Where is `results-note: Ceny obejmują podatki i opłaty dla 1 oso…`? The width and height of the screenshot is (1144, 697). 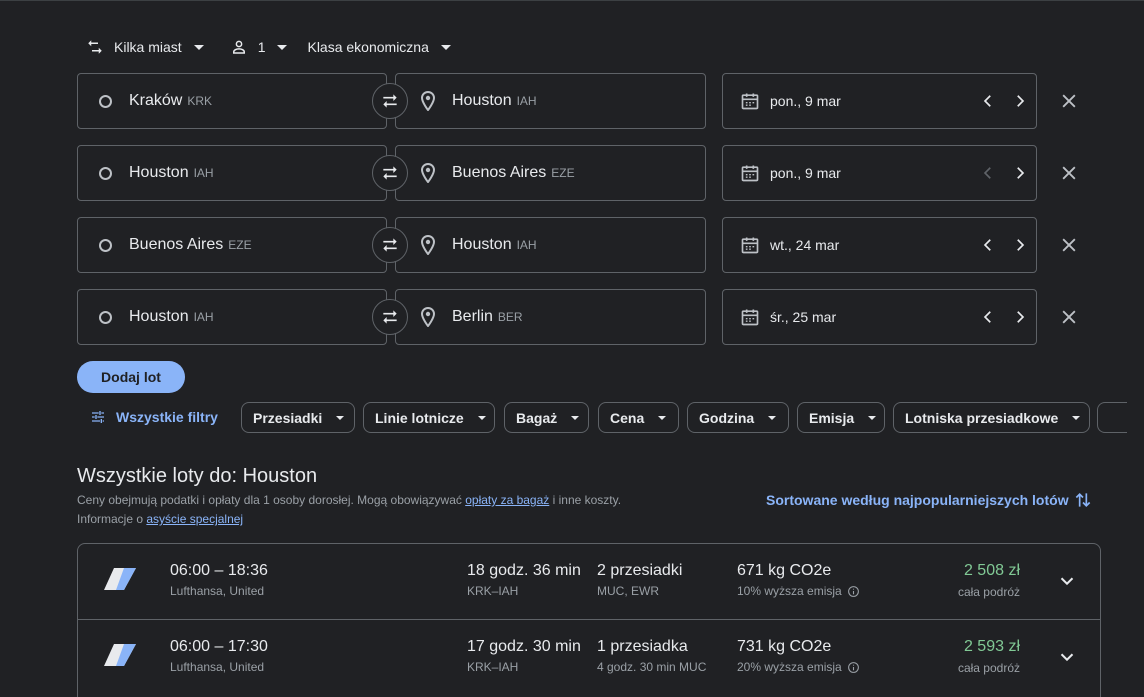
results-note: Ceny obejmują podatki i opłaty dla 1 oso… is located at coordinates (387, 510).